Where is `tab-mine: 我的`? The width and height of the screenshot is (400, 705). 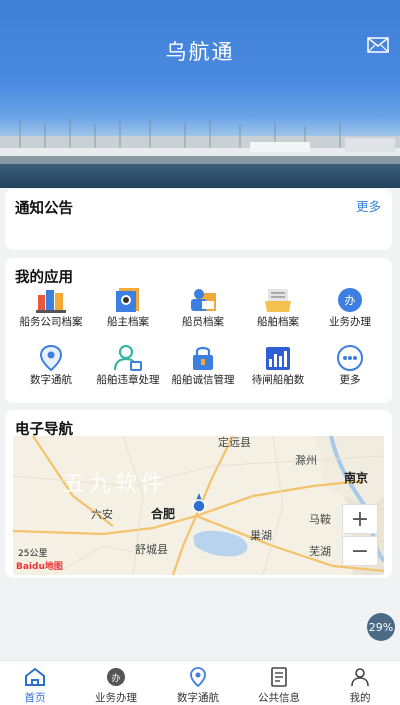
tab-mine: 我的 is located at coordinates (360, 686).